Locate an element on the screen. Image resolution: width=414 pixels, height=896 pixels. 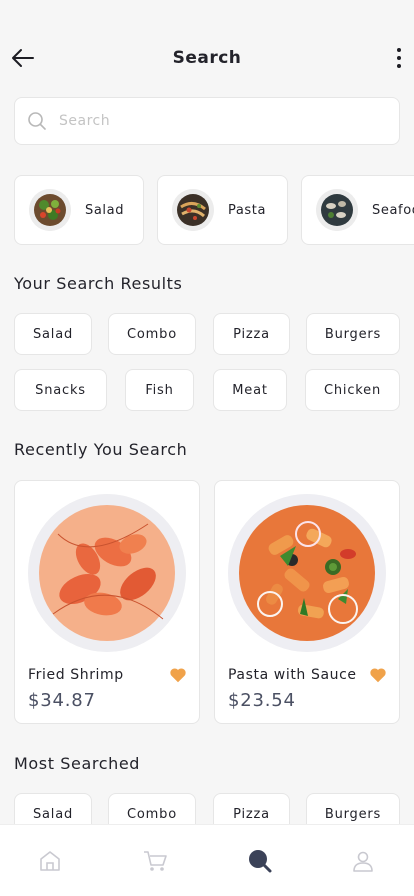
cart-icon is located at coordinates (155, 861).